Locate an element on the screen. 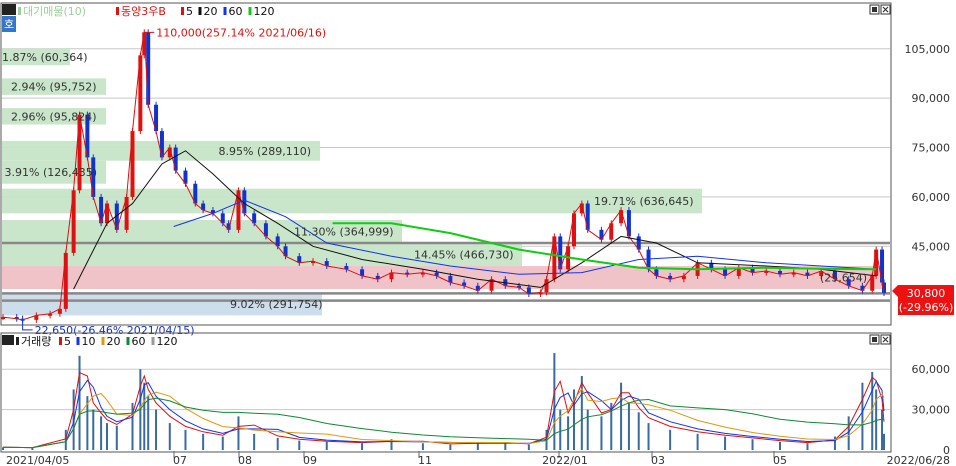 This screenshot has height=466, width=956. volume-maximize-icon-glyph is located at coordinates (874, 339).